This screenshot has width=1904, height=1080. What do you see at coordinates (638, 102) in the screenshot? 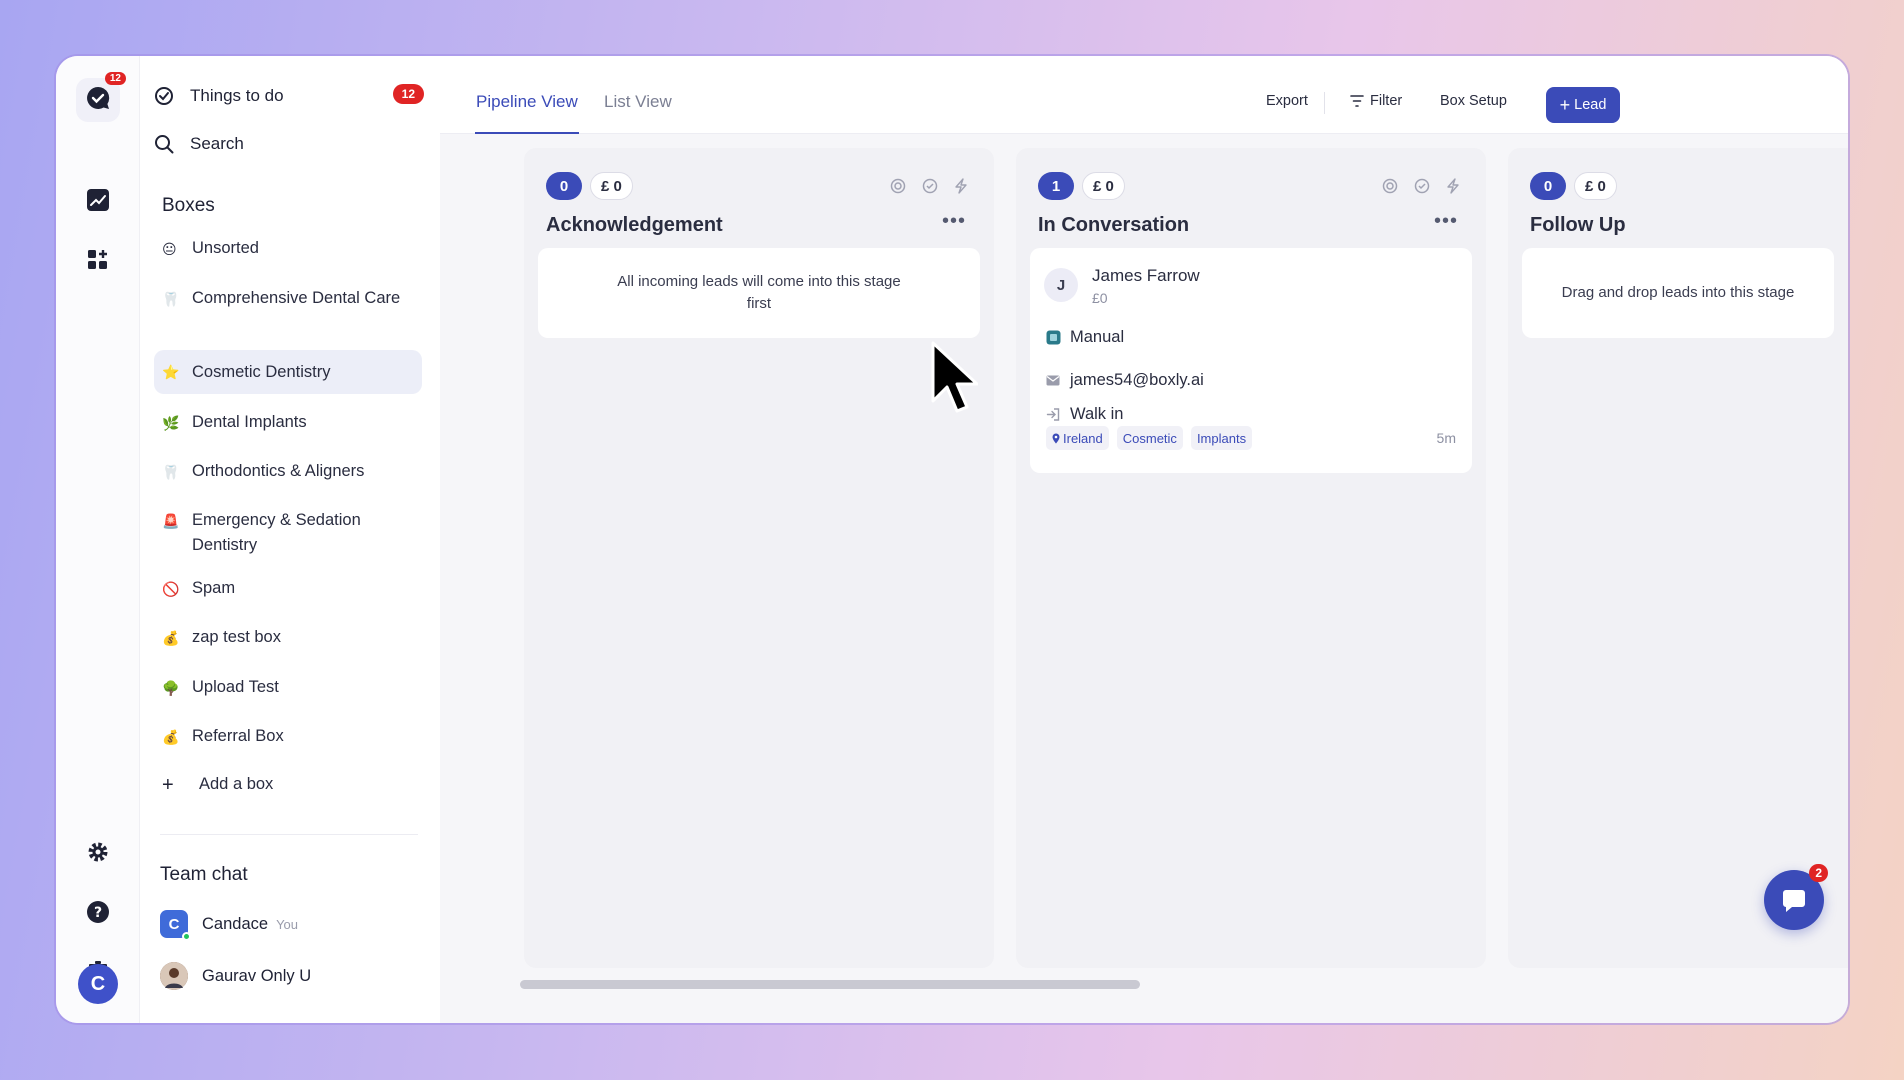
I see `tab-list-view: List View` at bounding box center [638, 102].